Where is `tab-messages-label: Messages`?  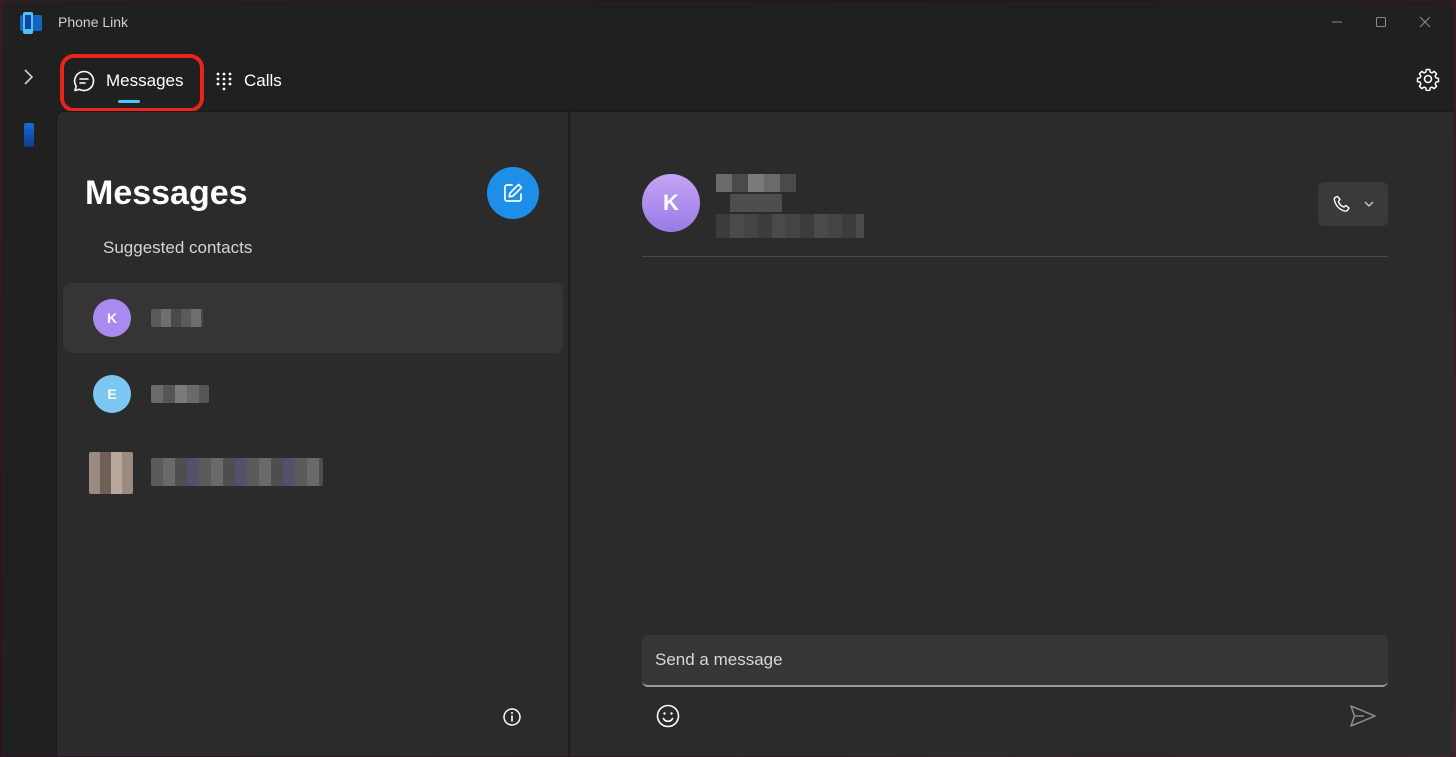 tab-messages-label: Messages is located at coordinates (145, 80).